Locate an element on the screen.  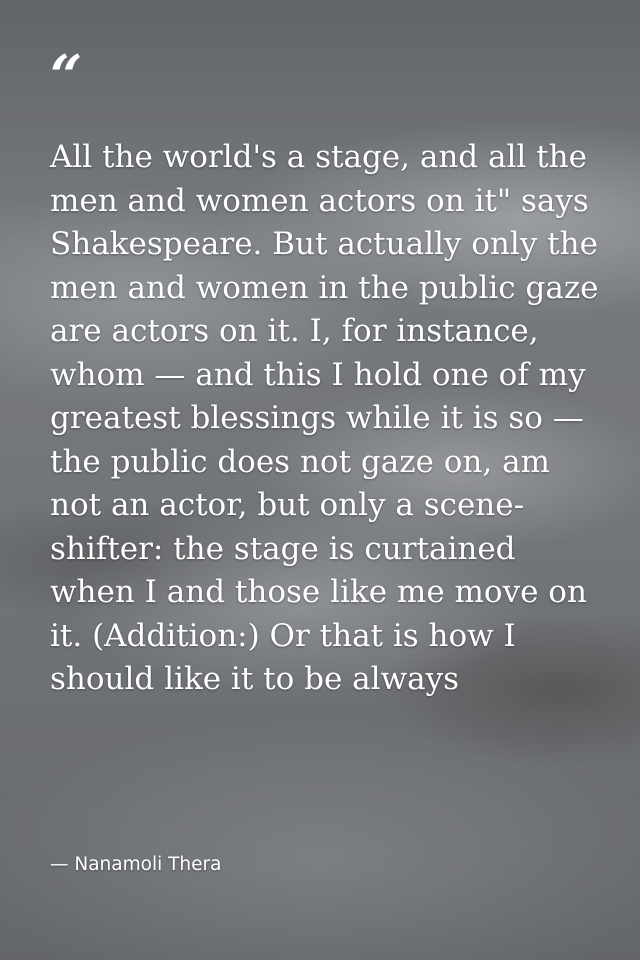
quote-author: — Nanamoli Thera is located at coordinates (136, 864).